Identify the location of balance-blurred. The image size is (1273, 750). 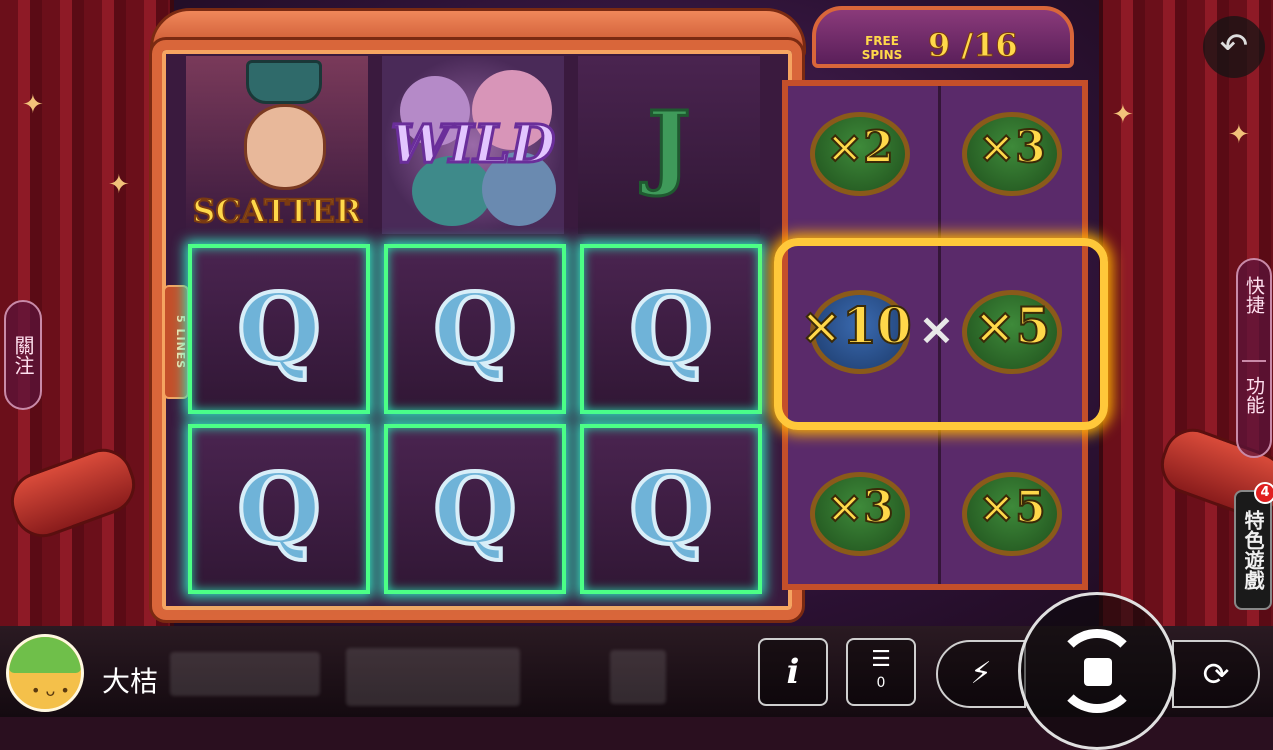
(245, 674).